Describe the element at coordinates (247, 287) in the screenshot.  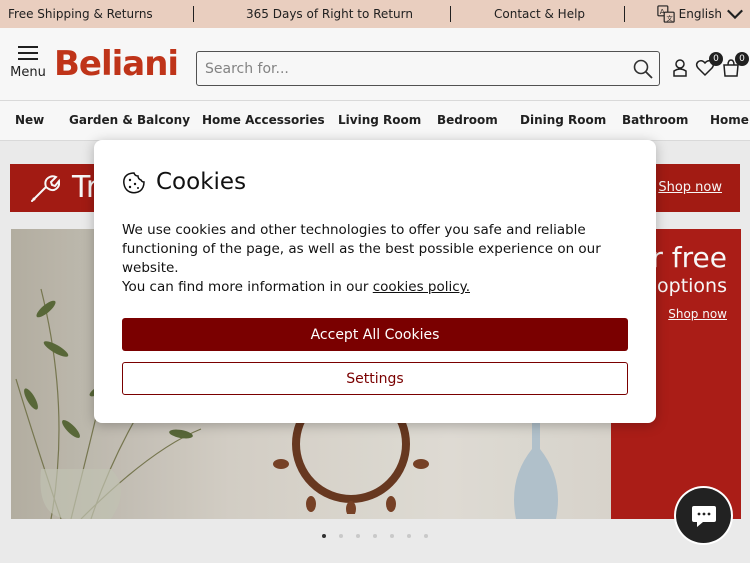
I see `policy-text: You can find more information in our` at that location.